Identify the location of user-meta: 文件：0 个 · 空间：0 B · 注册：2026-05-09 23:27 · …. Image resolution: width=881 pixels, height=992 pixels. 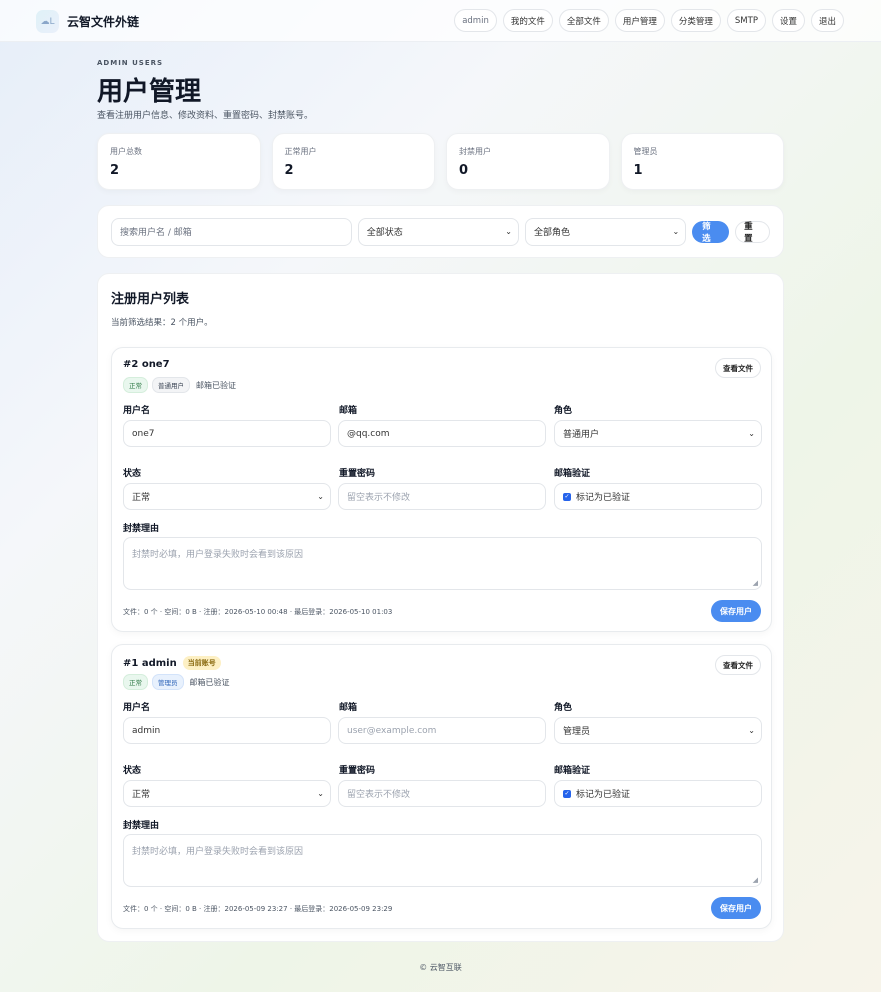
(258, 909).